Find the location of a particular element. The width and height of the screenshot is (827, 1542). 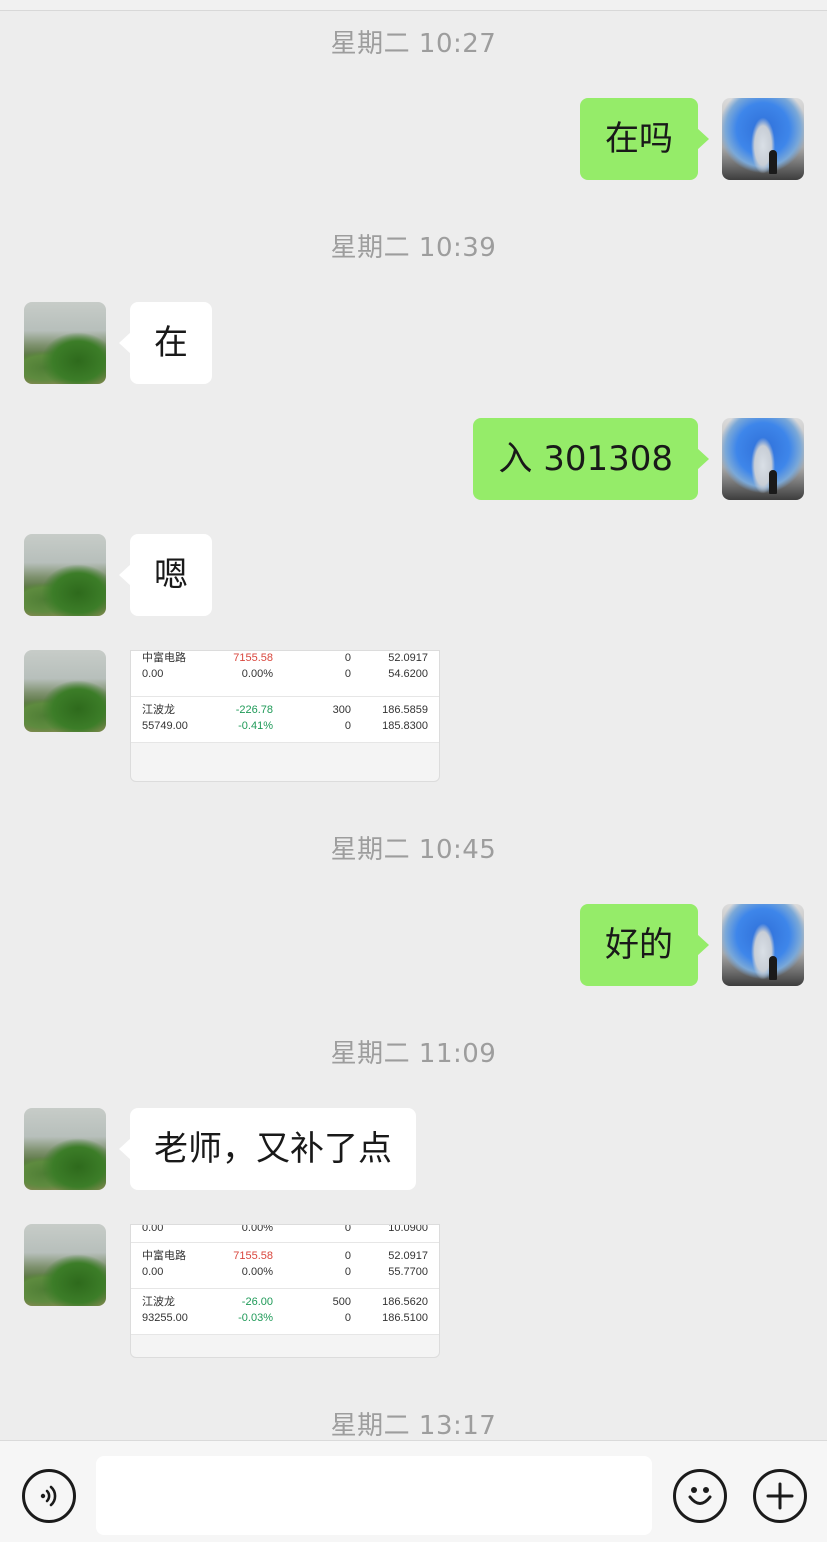

my-message-bubble: 在吗 is located at coordinates (644, 139).